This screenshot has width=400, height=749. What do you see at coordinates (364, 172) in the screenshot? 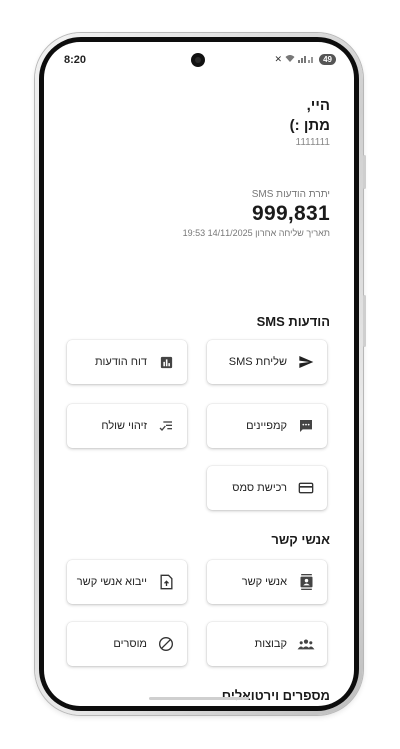
I see `volume-button` at bounding box center [364, 172].